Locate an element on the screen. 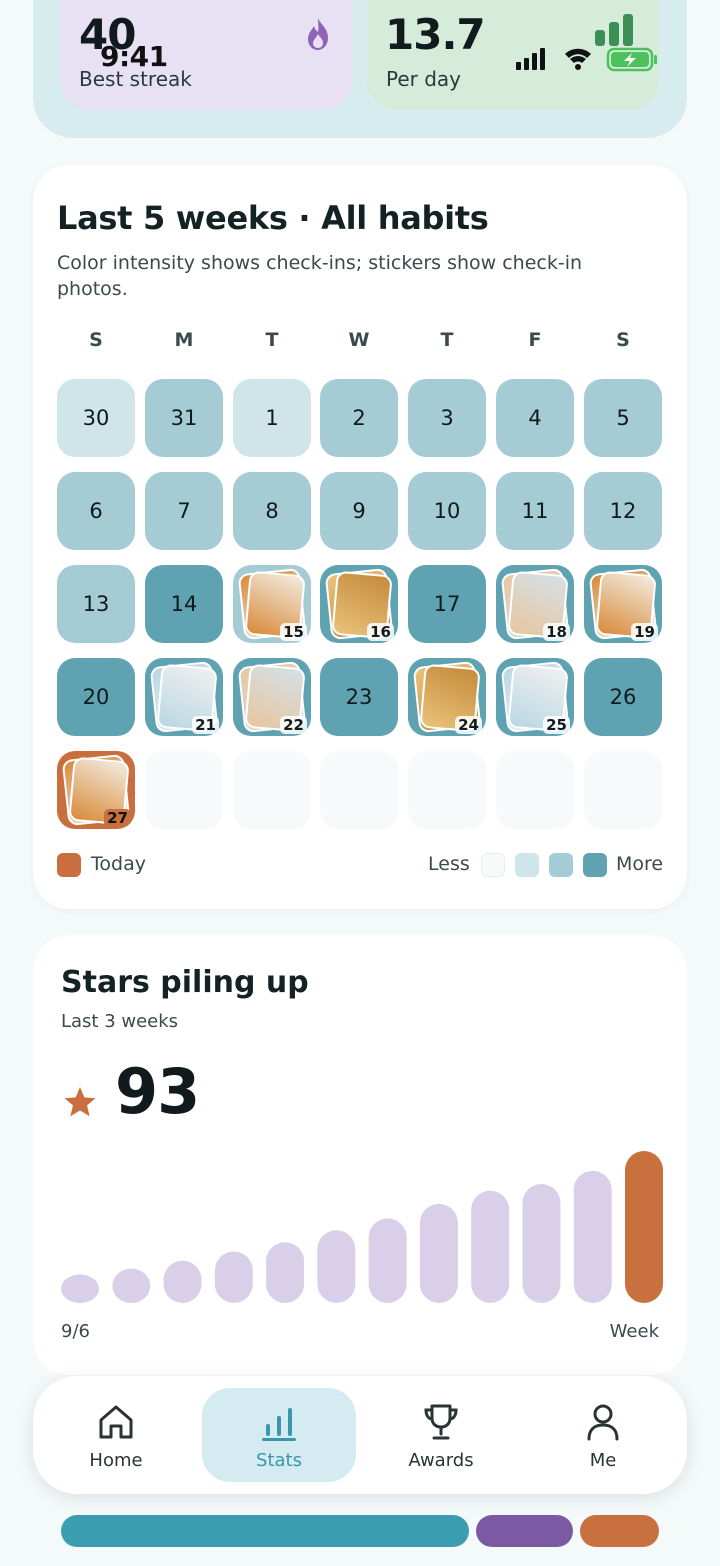  calendar-day: 23 is located at coordinates (359, 697).